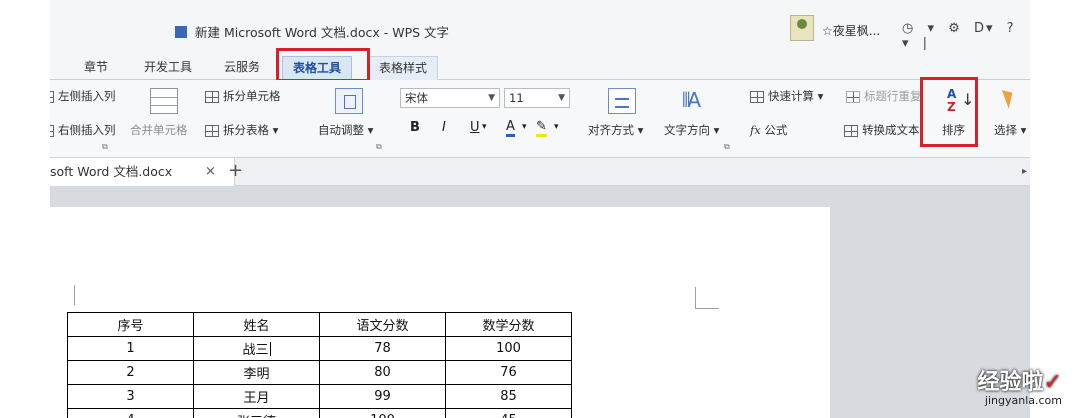 The width and height of the screenshot is (1080, 418). I want to click on add-tab-icon: +, so click(235, 171).